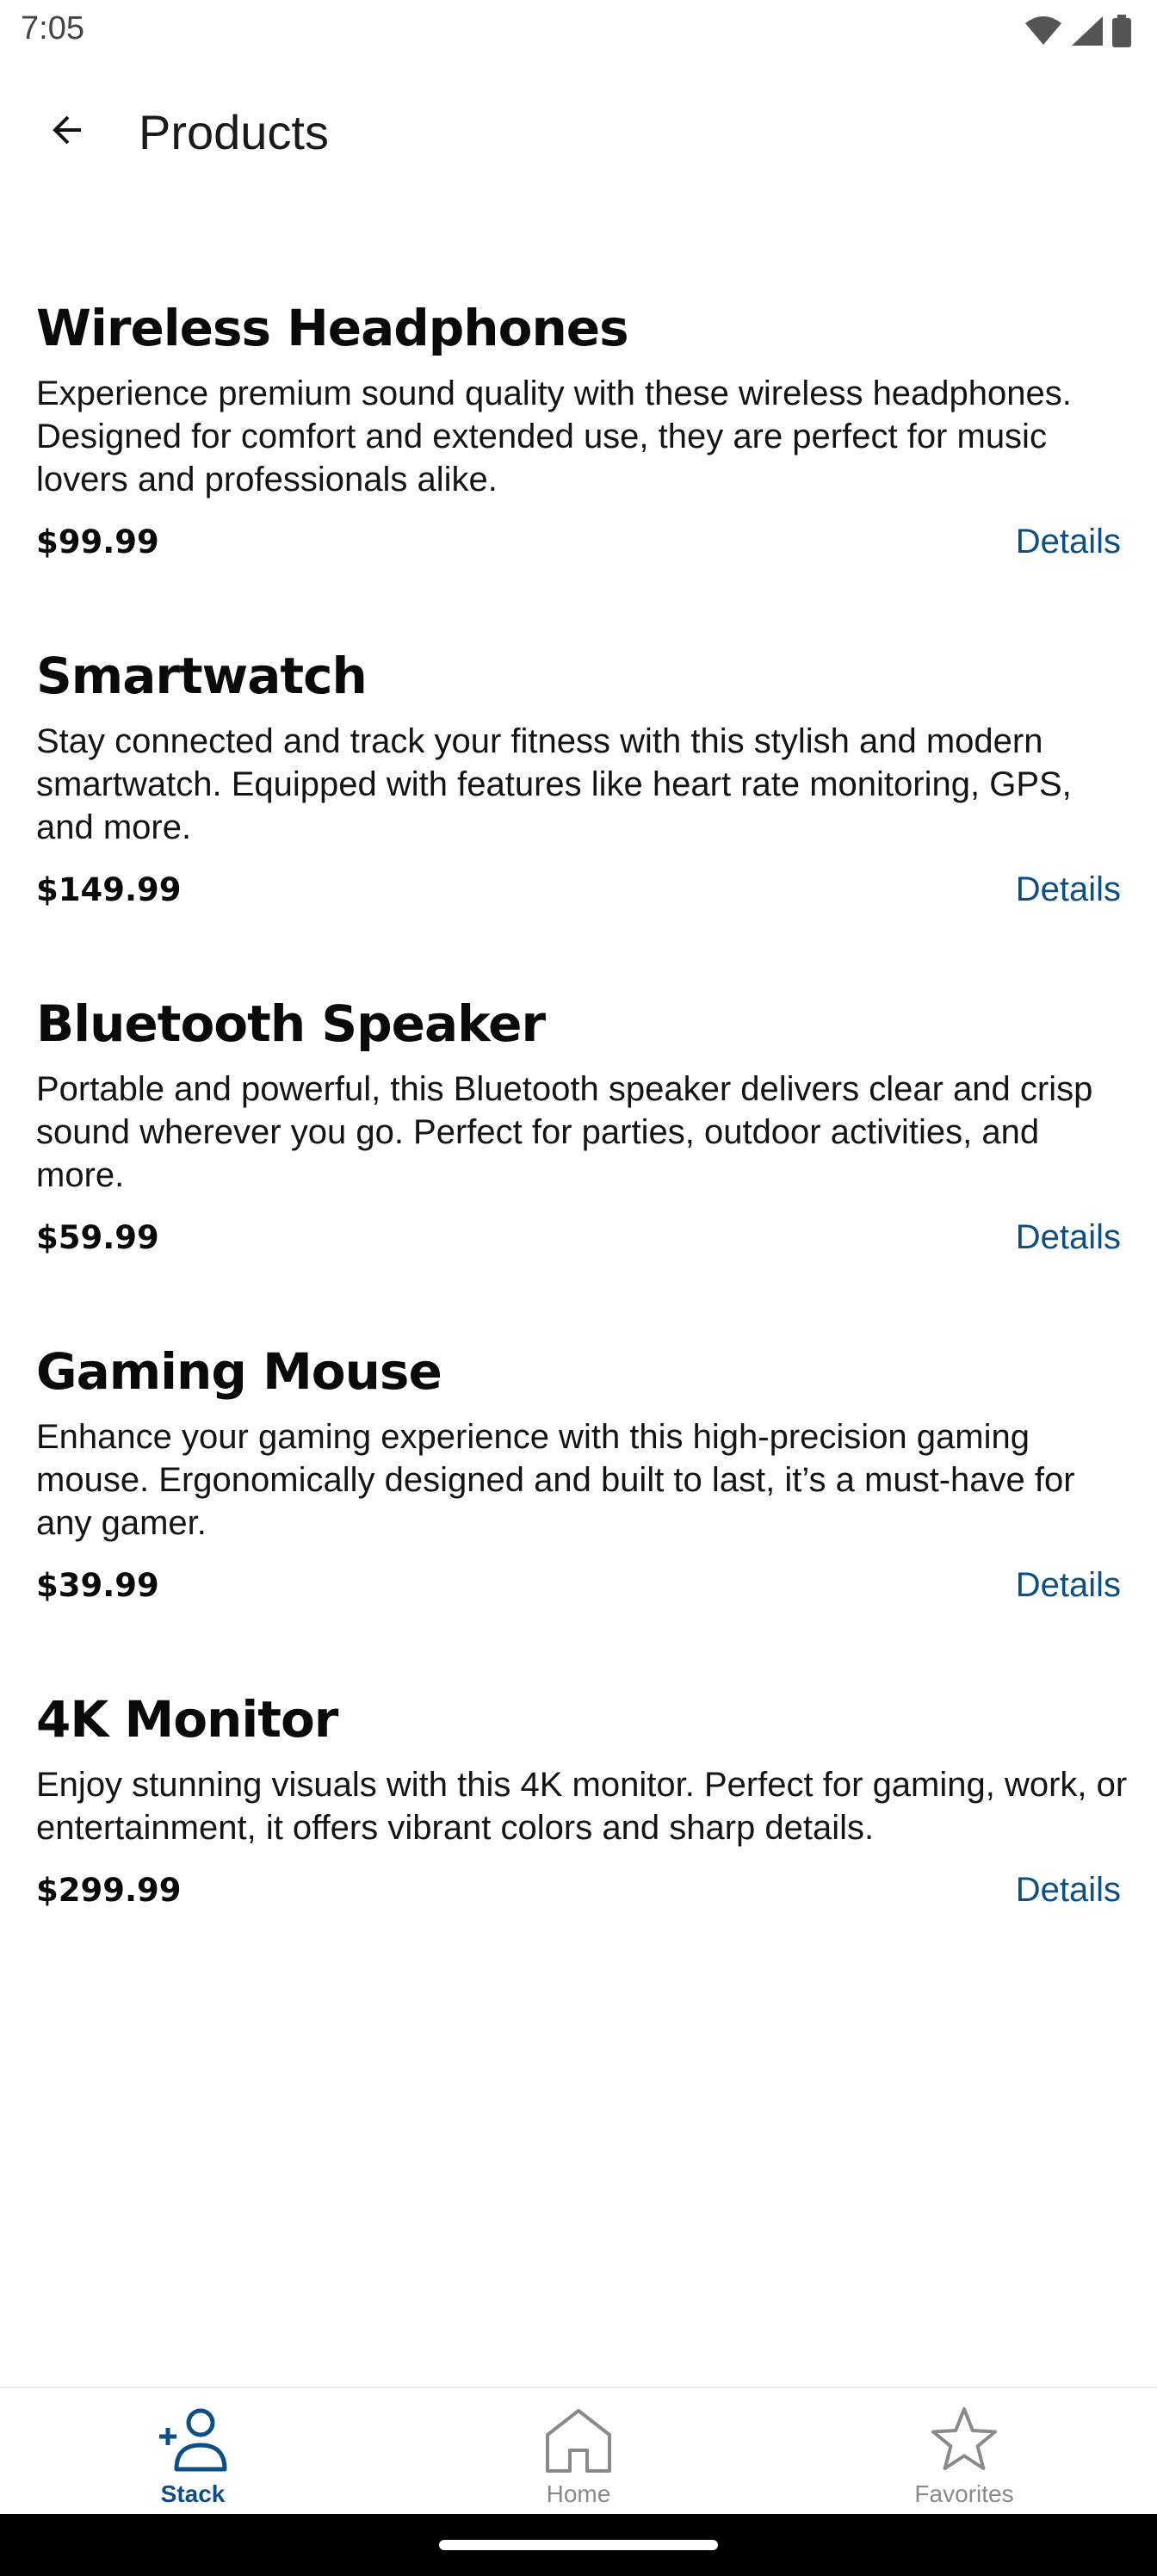 Image resolution: width=1157 pixels, height=2576 pixels. What do you see at coordinates (193, 2494) in the screenshot?
I see `nav-label-stack: Stack` at bounding box center [193, 2494].